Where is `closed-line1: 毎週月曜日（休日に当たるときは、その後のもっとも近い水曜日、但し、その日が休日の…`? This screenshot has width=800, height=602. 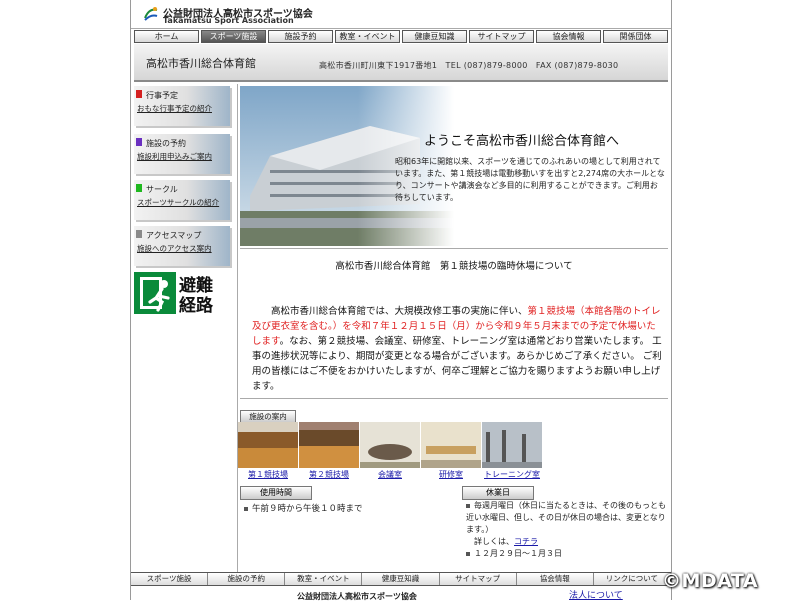
closed-line1: 毎週月曜日（休日に当たるときは、その後のもっとも近い水曜日、但し、その日が休日の… is located at coordinates (566, 517).